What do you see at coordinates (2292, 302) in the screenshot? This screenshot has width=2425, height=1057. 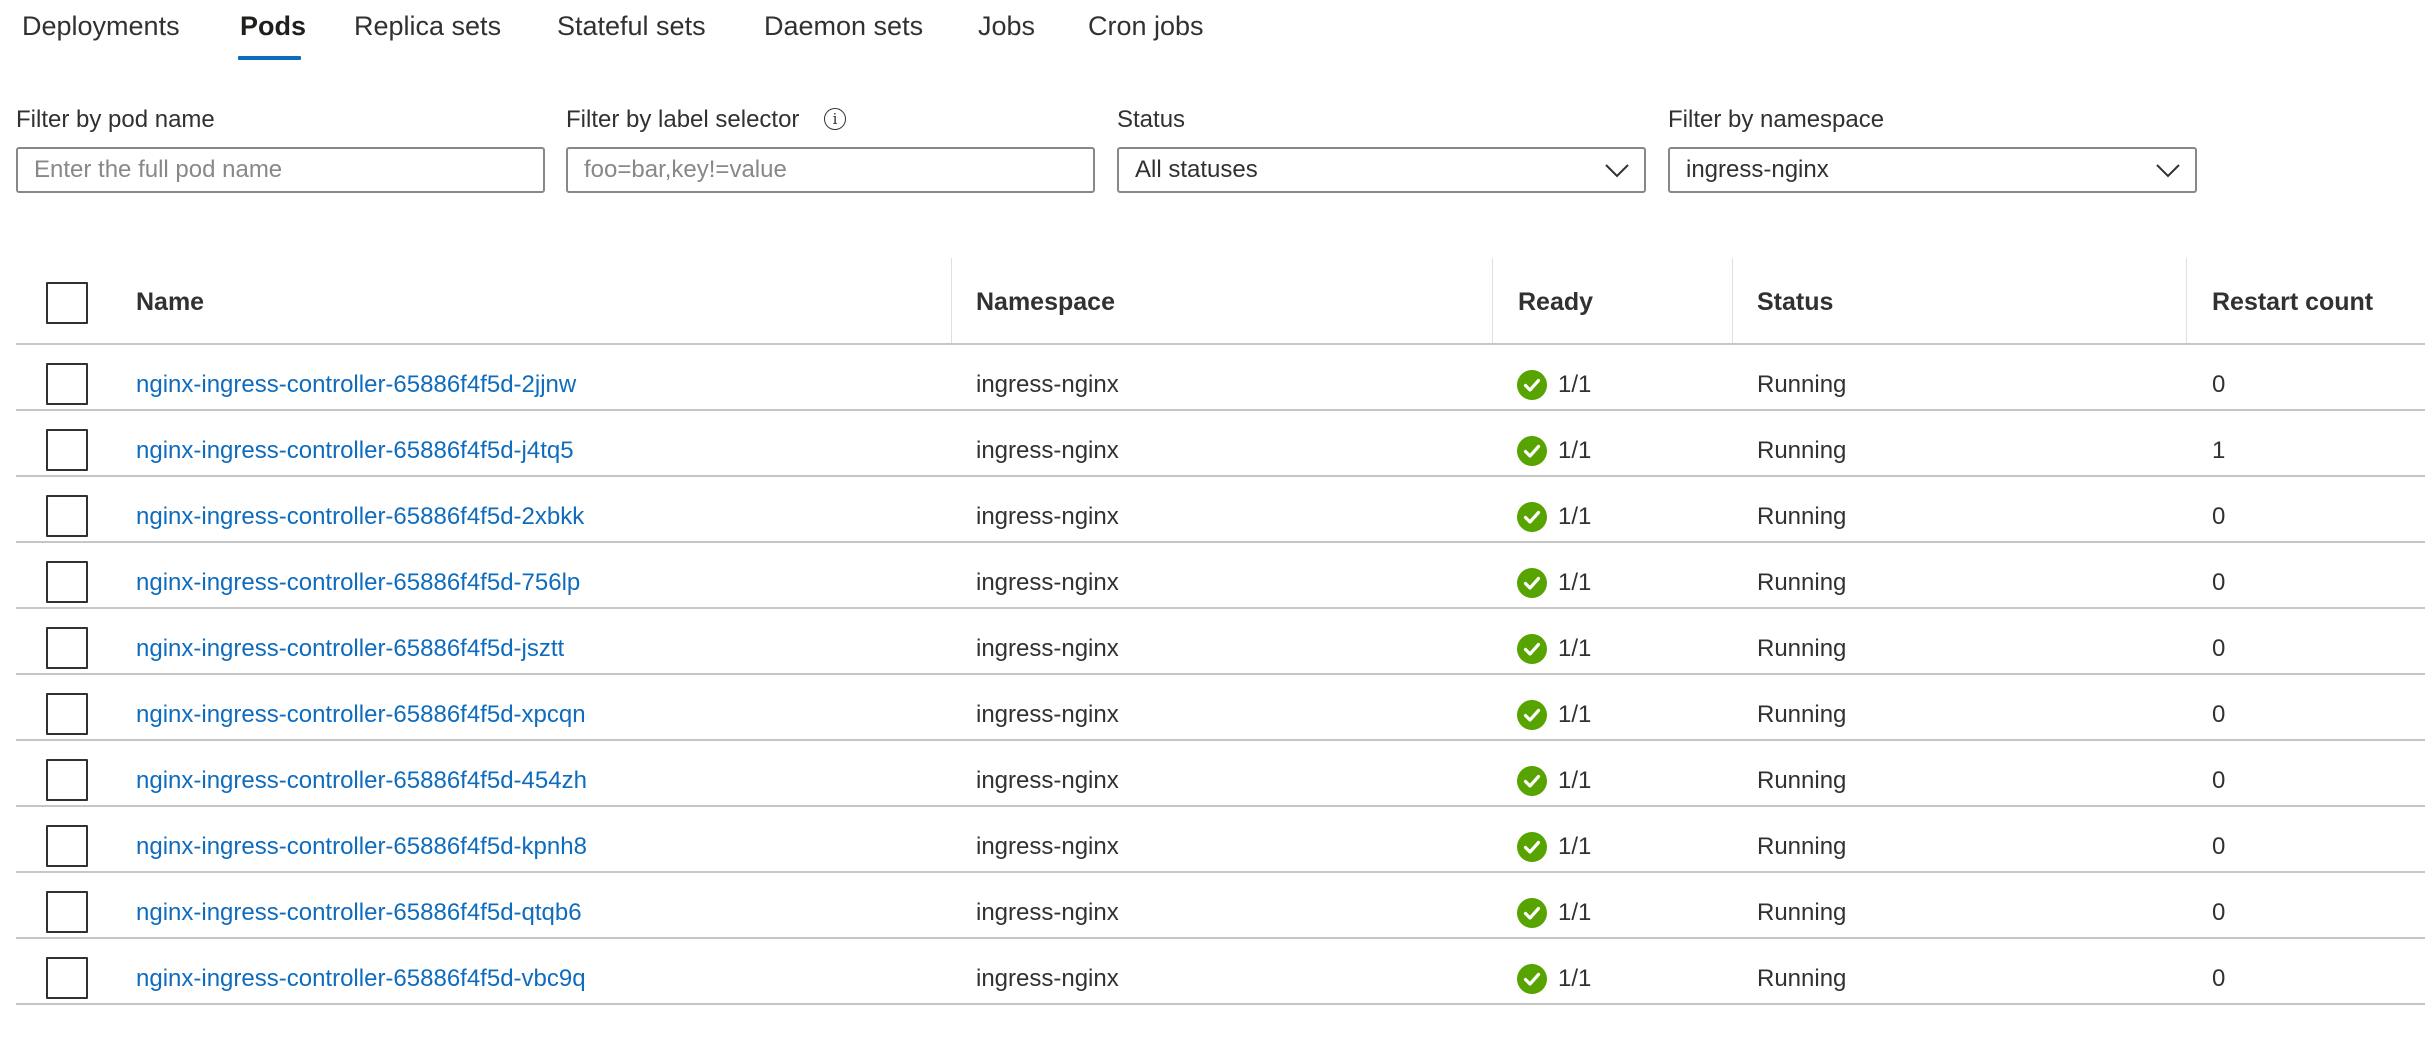 I see `column-header-restart-count: Restart count` at bounding box center [2292, 302].